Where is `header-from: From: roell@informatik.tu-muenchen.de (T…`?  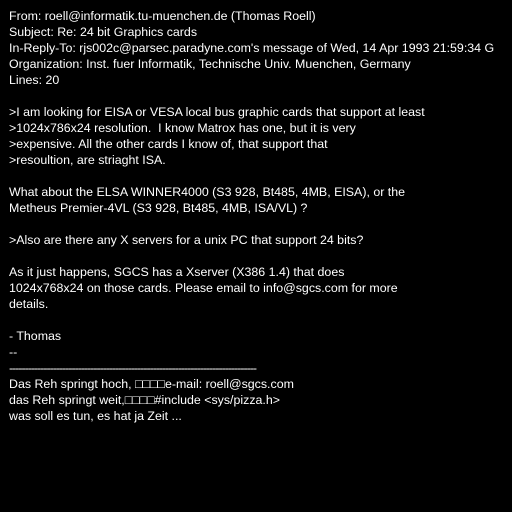 header-from: From: roell@informatik.tu-muenchen.de (T… is located at coordinates (162, 16).